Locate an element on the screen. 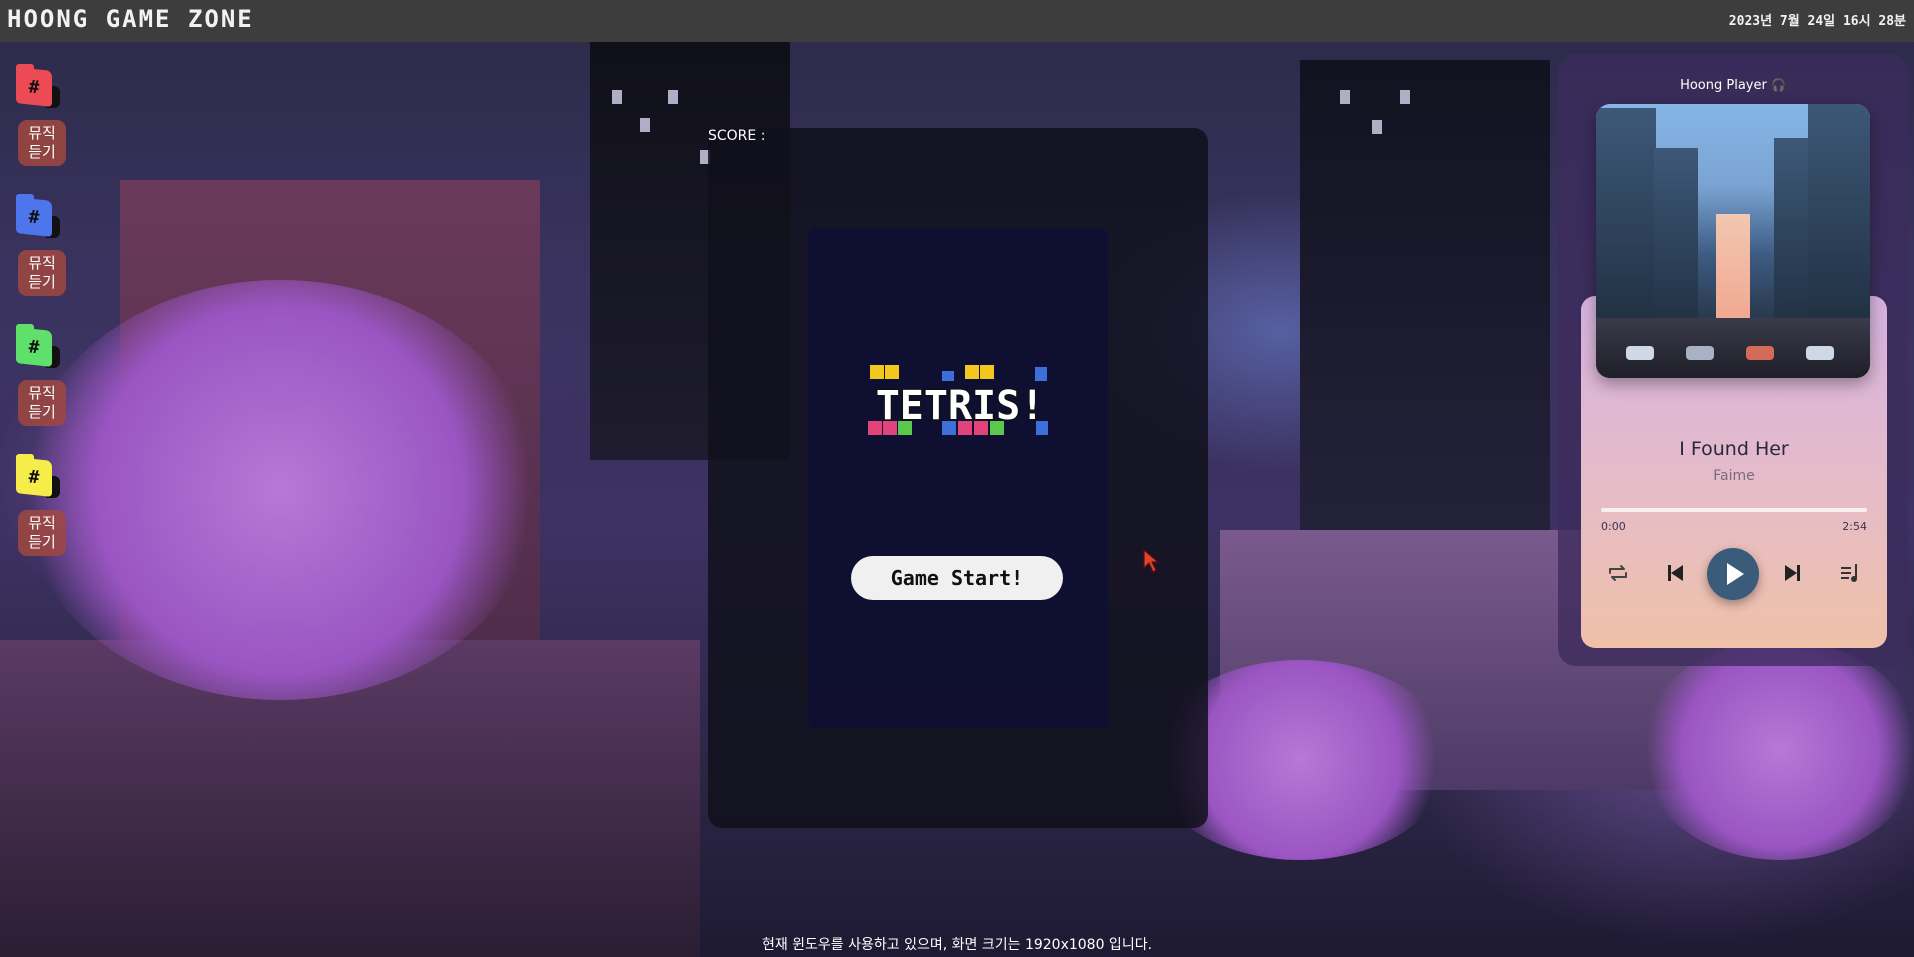 The height and width of the screenshot is (957, 1914). headphones-icon: 🎧 is located at coordinates (1778, 85).